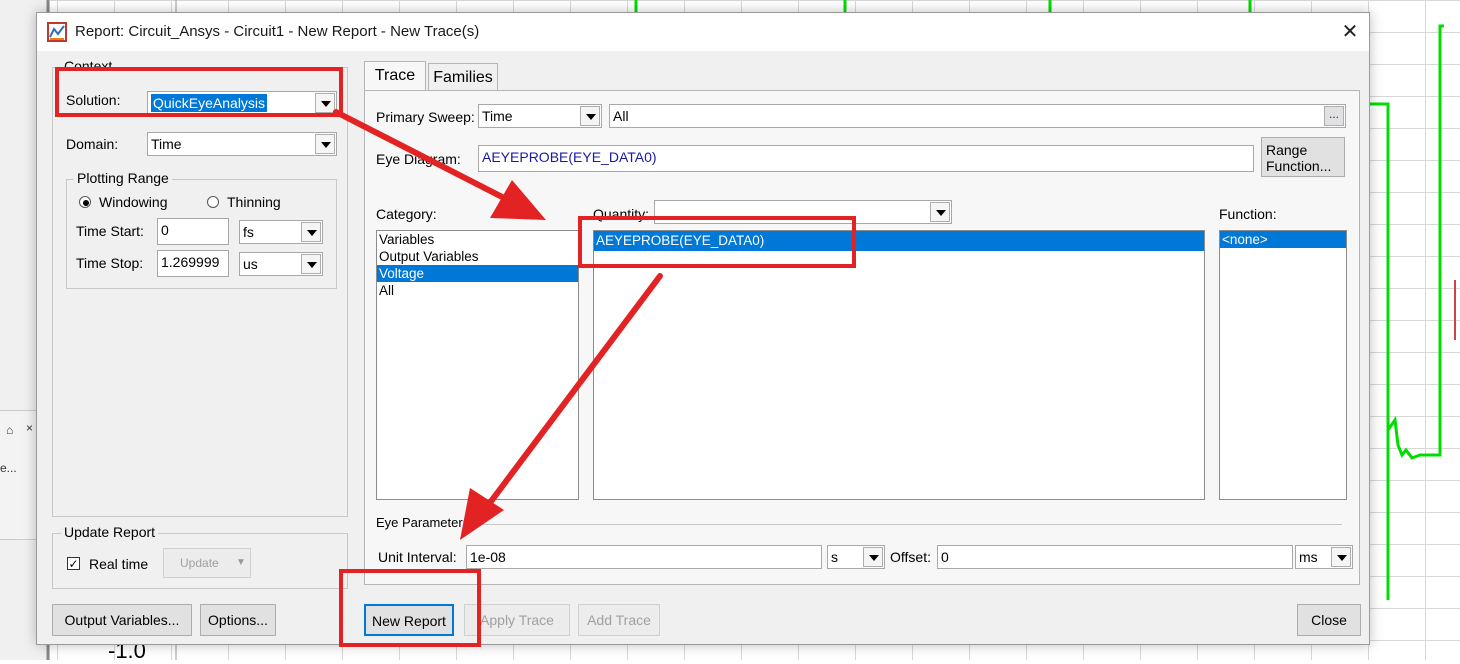 The width and height of the screenshot is (1460, 664). I want to click on annotation-arrows, so click(498, 324).